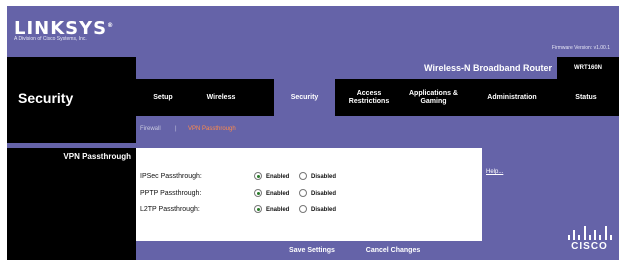 This screenshot has width=625, height=266. Describe the element at coordinates (377, 129) in the screenshot. I see `sub-nav: Firewall | VPN Passthrough` at that location.